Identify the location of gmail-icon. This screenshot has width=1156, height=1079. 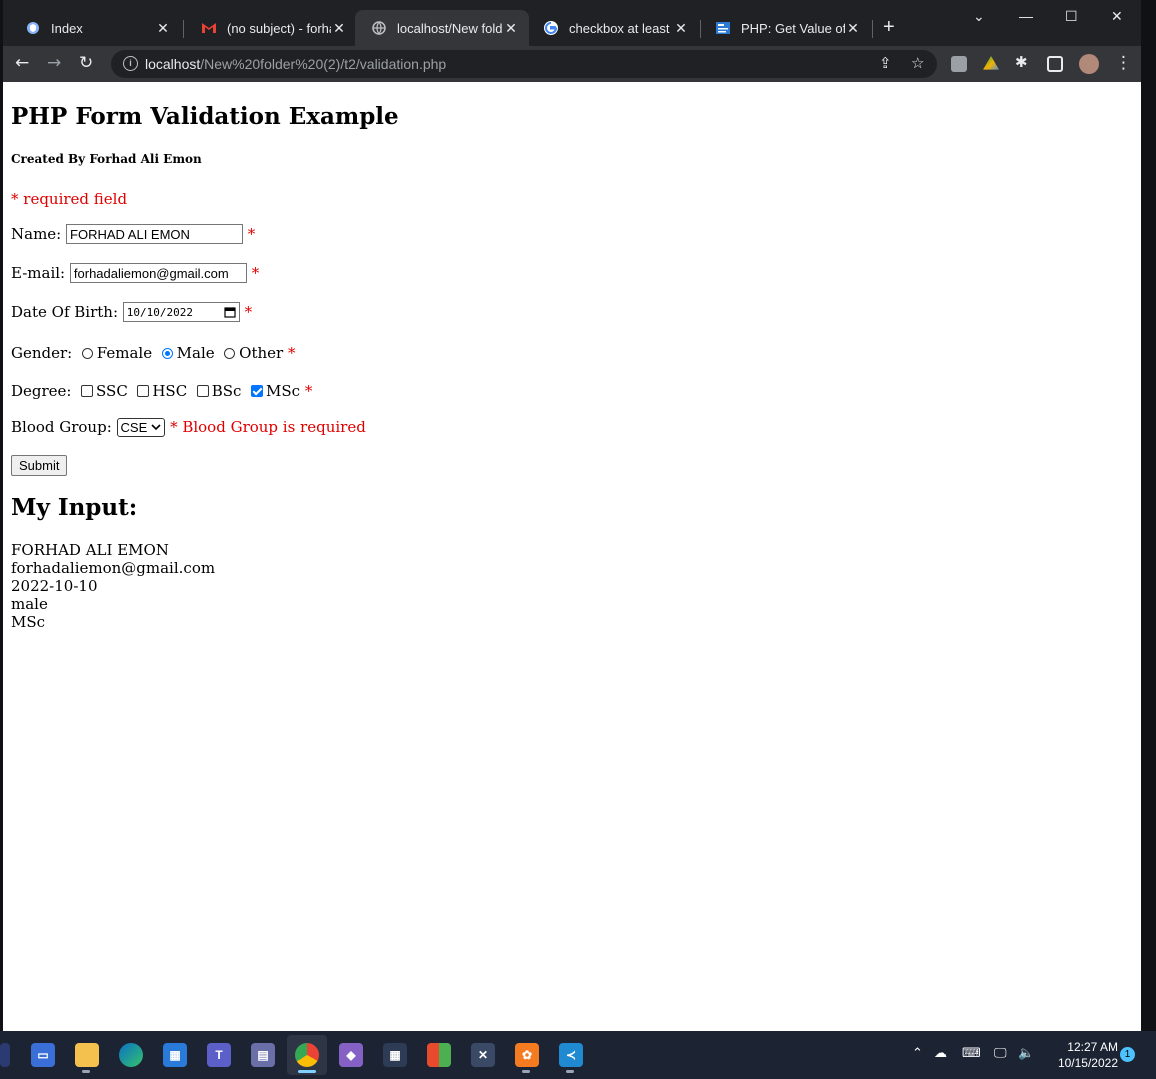
(209, 28).